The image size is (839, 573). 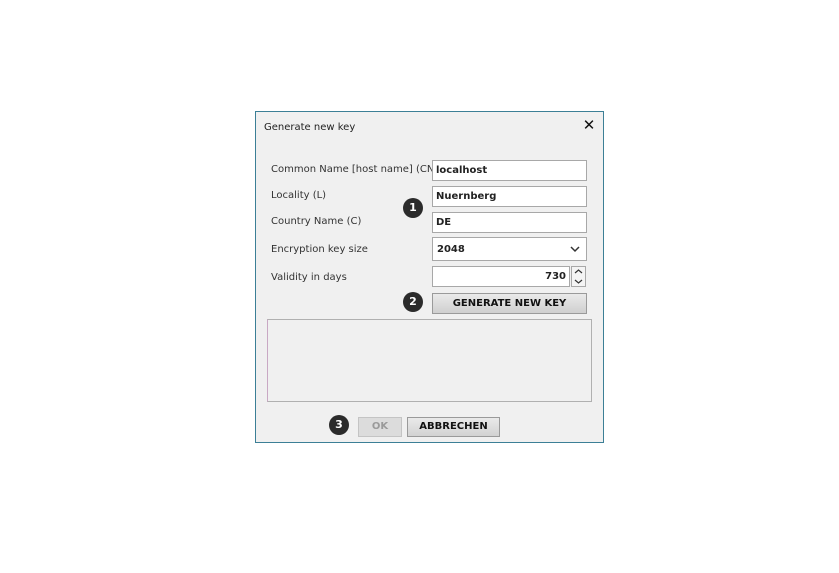 What do you see at coordinates (429, 360) in the screenshot?
I see `key-output-area` at bounding box center [429, 360].